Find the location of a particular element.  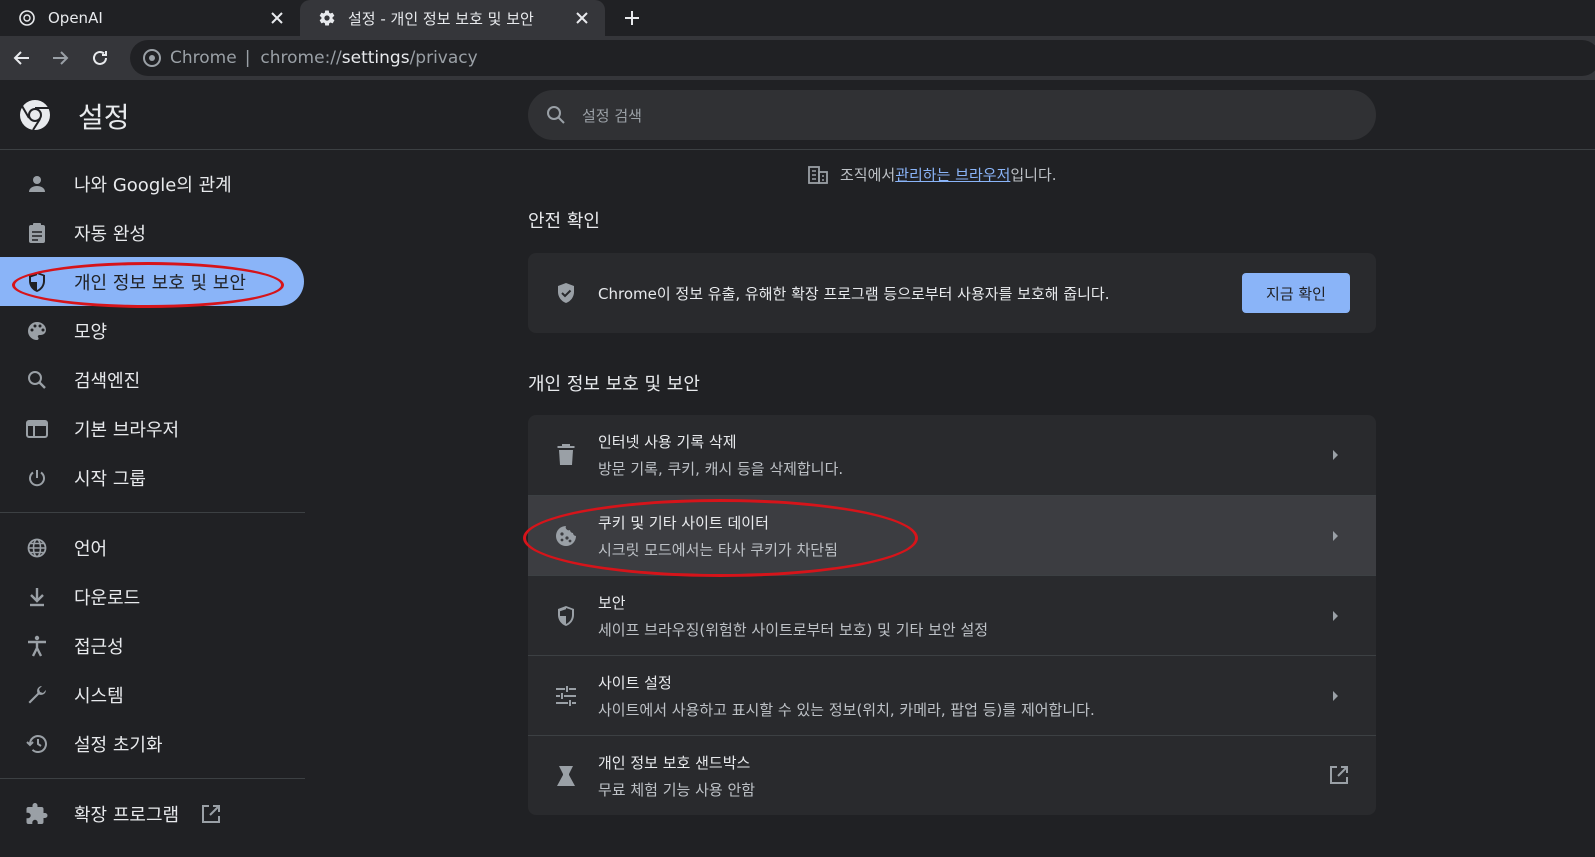

managed-prefix: 조직에서 is located at coordinates (868, 175).